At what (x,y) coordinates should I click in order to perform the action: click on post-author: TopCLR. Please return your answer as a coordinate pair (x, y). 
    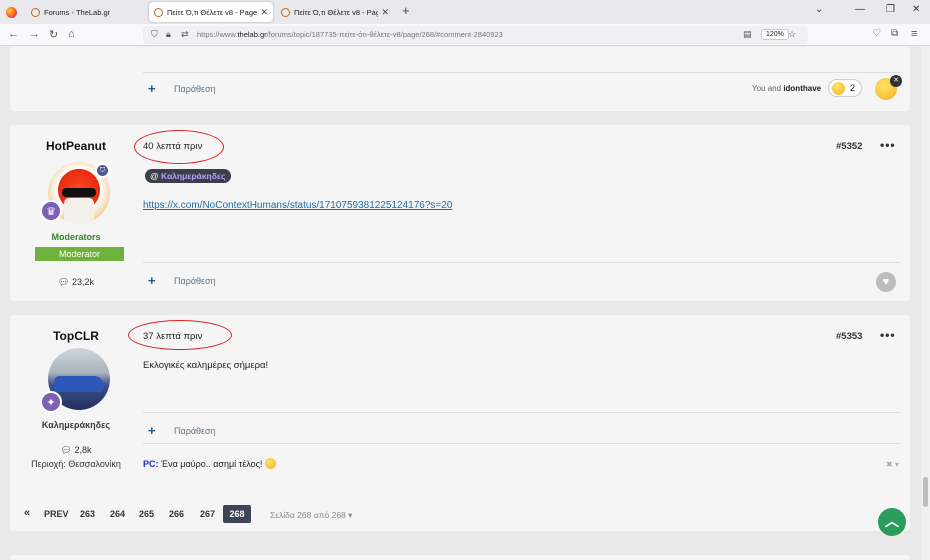
    Looking at the image, I should click on (76, 336).